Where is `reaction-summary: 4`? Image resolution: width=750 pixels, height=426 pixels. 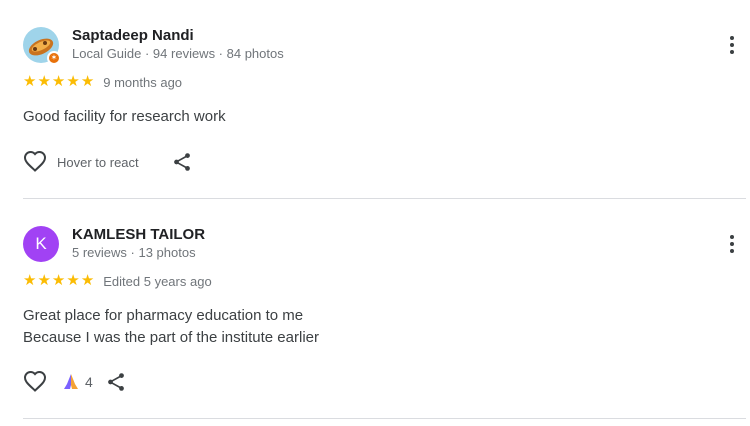
reaction-summary: 4 is located at coordinates (77, 382).